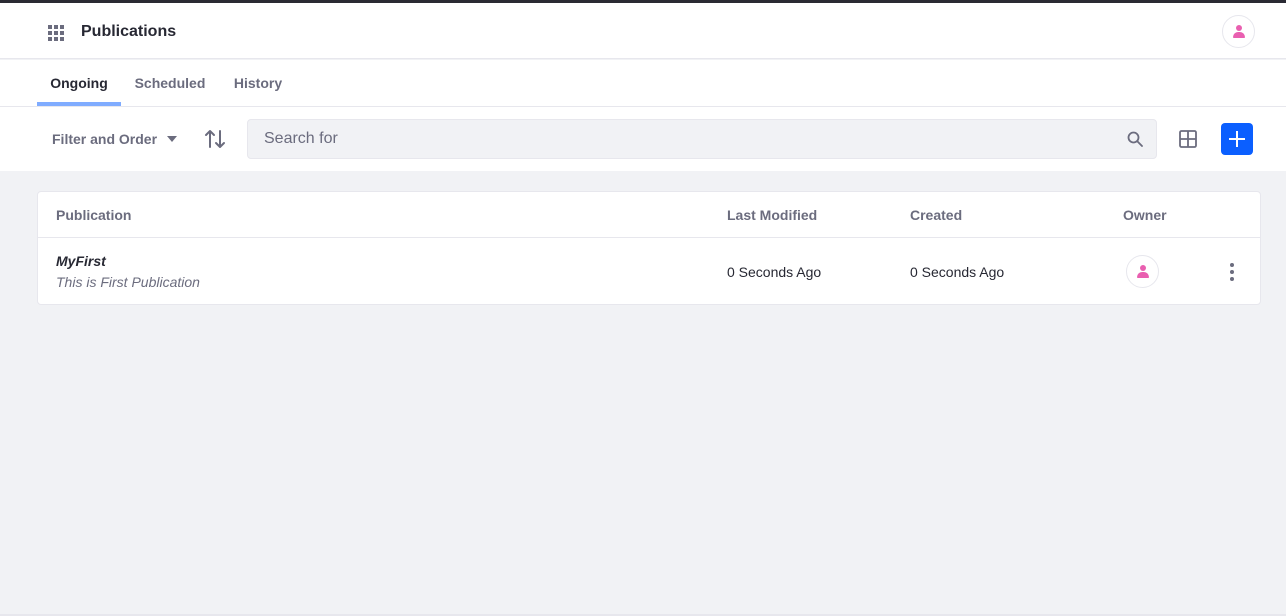 This screenshot has width=1286, height=616. I want to click on management-toolbar: Filter and Order, so click(643, 139).